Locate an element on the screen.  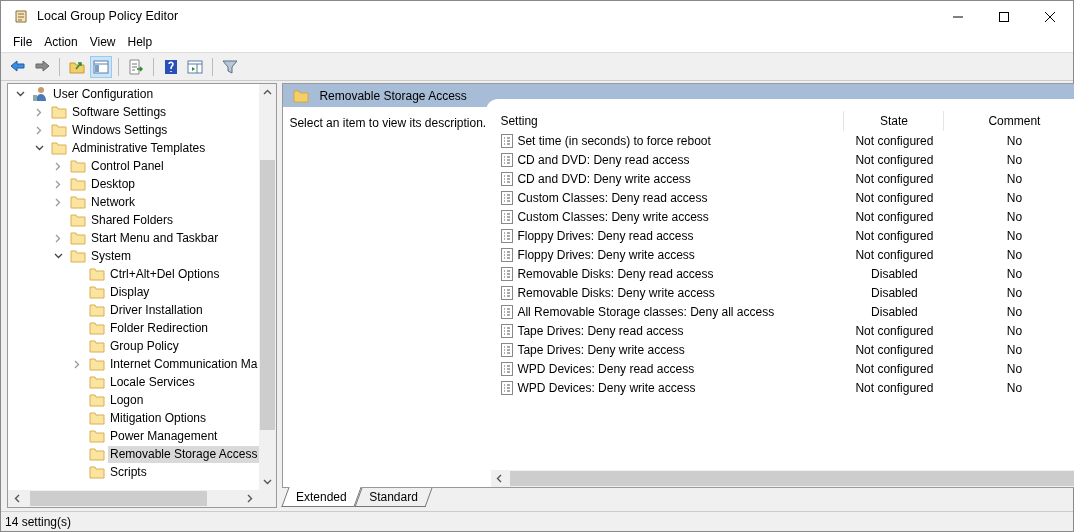
tree-item: Mitigation Options is located at coordinates (158, 418).